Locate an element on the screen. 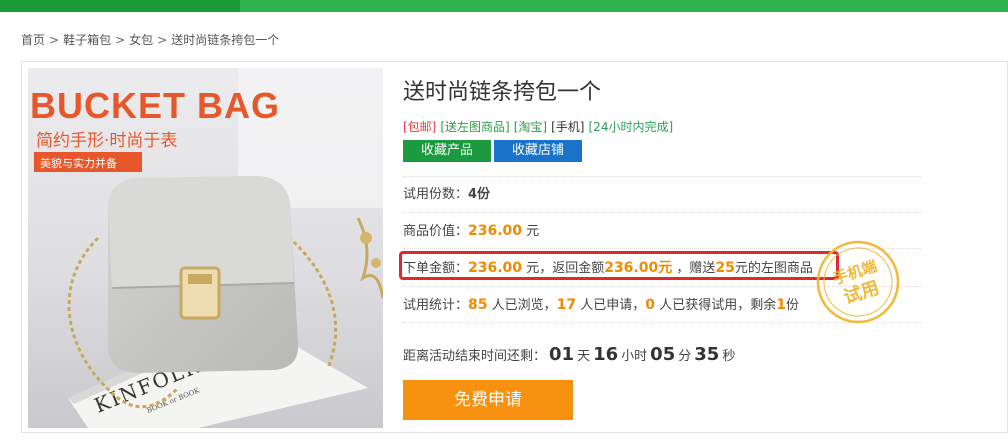 Image resolution: width=1008 pixels, height=445 pixels. tag-24h: [24小时内完成] is located at coordinates (631, 127).